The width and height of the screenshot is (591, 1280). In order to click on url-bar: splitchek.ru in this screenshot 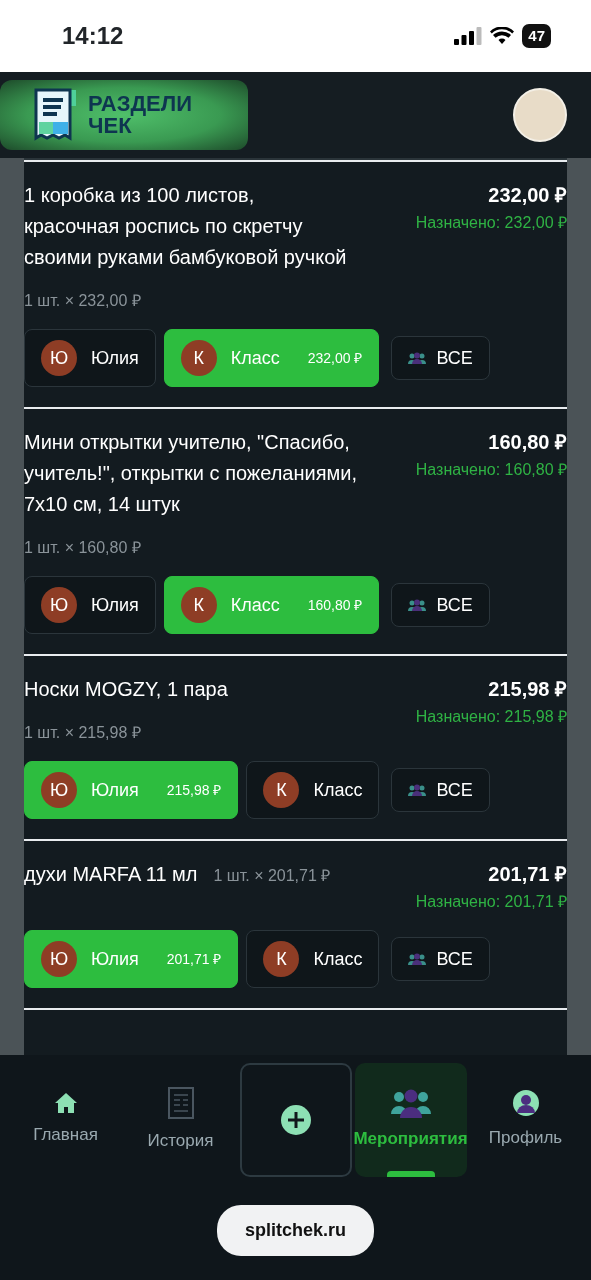, I will do `click(295, 1230)`.